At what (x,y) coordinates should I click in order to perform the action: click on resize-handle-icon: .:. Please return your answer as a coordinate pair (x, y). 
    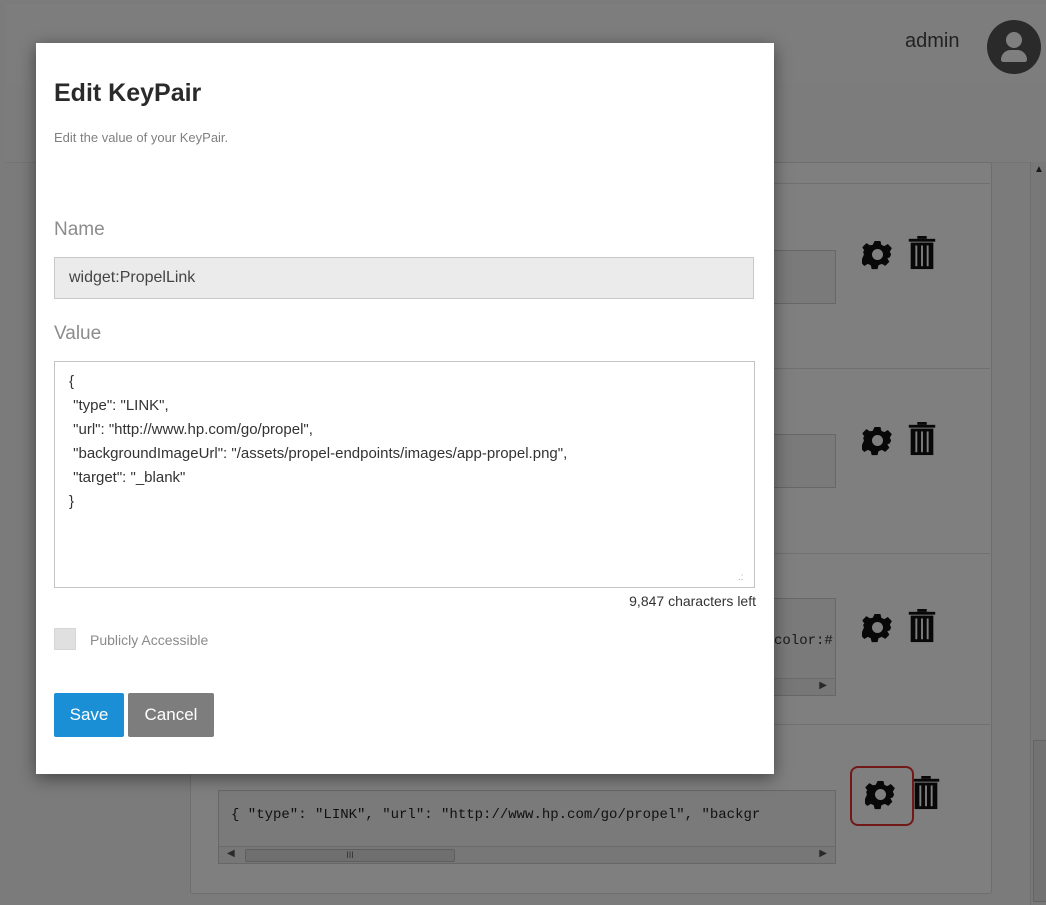
    Looking at the image, I should click on (741, 577).